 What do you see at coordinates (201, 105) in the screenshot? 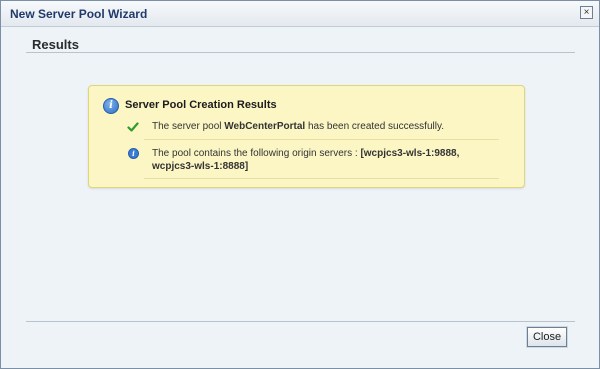
I see `message-title: Server Pool Creation Results` at bounding box center [201, 105].